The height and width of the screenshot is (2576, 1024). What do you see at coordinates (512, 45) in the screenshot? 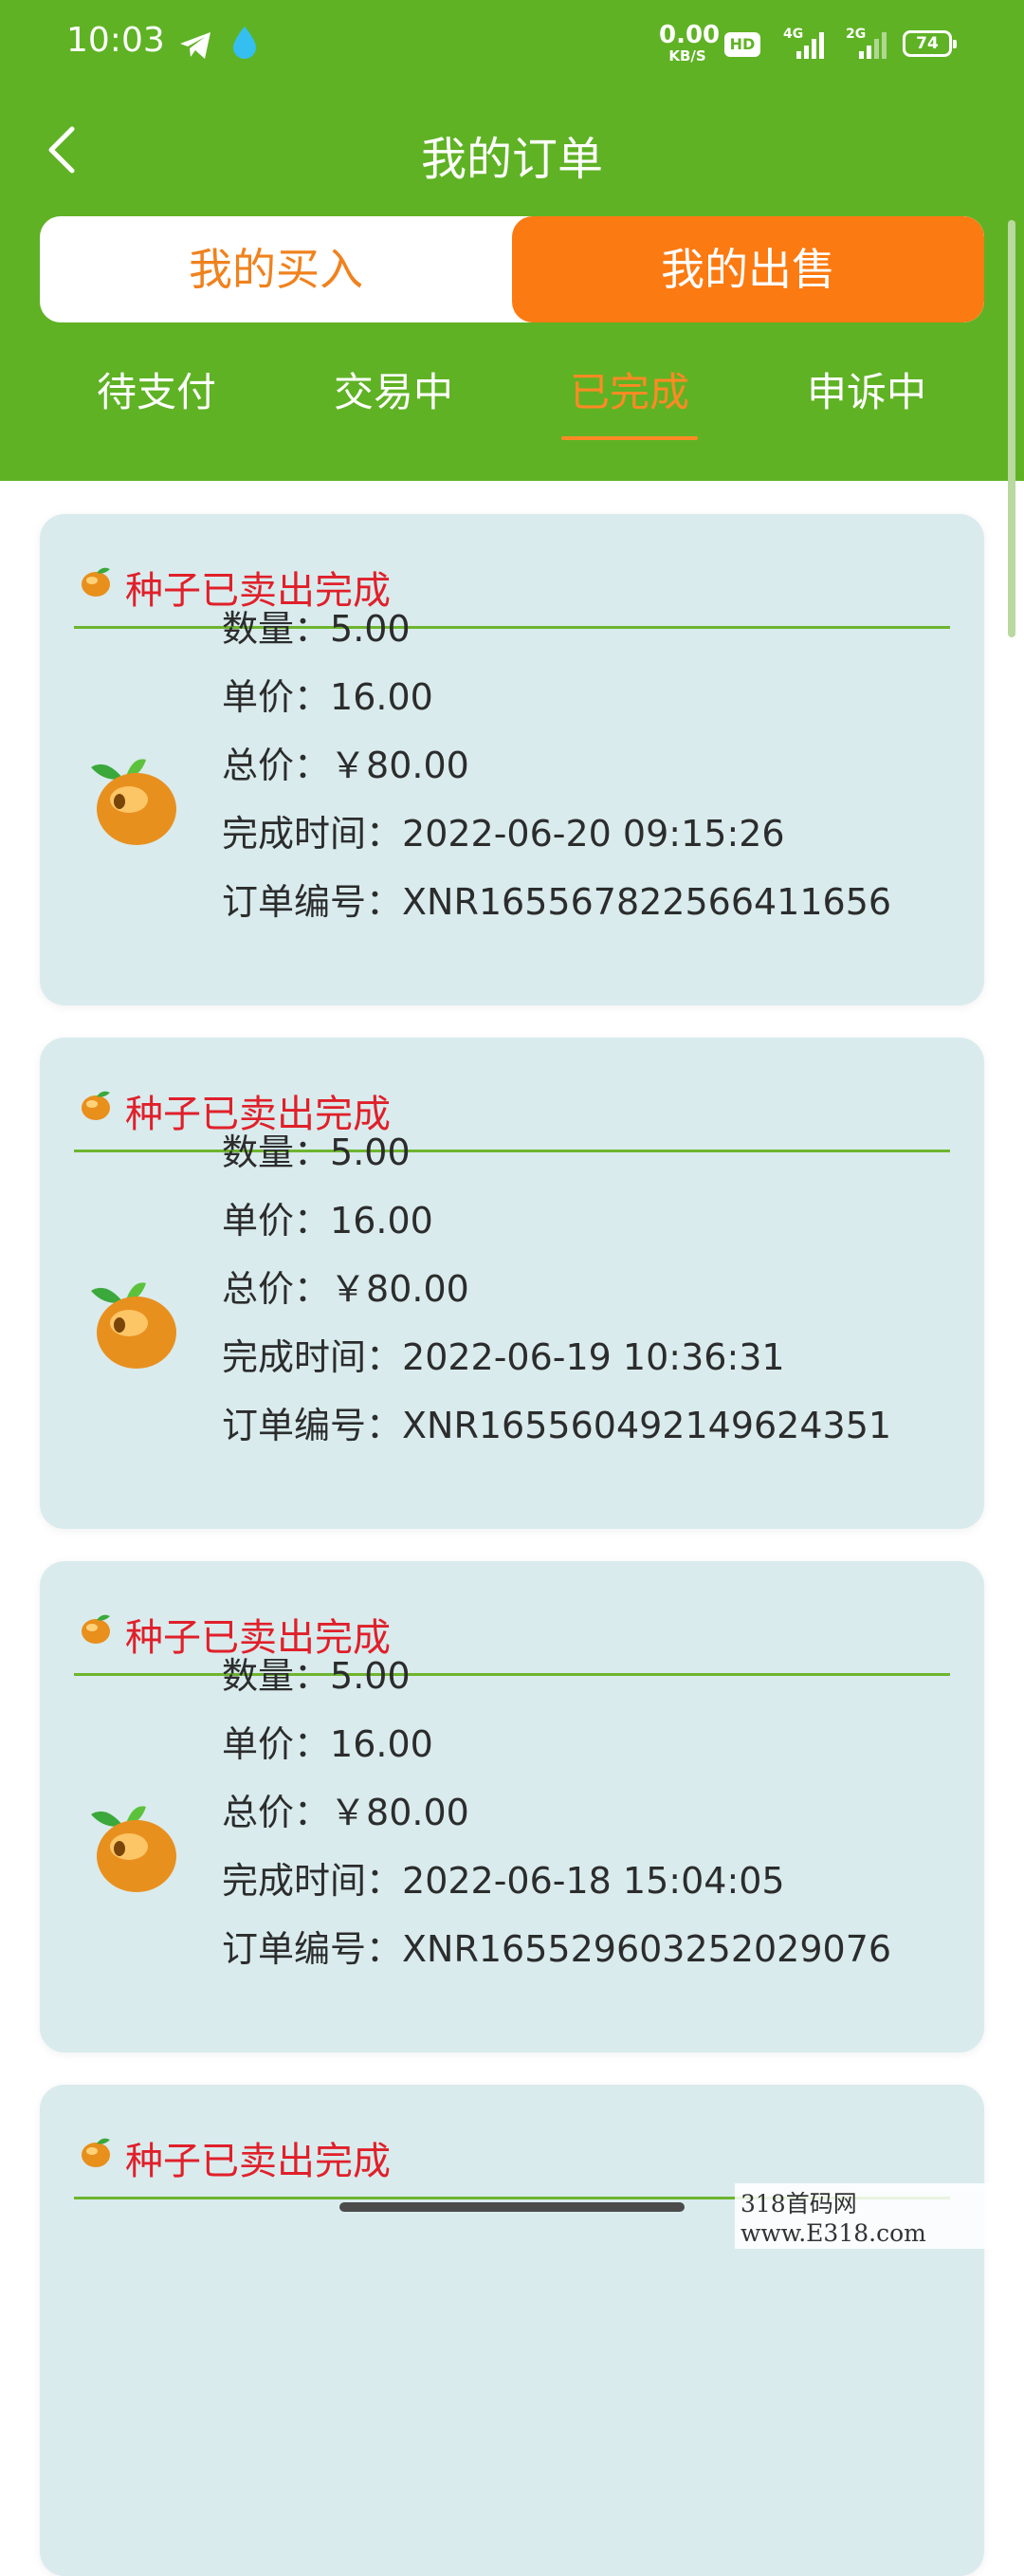
I see `status-bar: 10:03 0.00 KB/S HD 4G 2G 74` at bounding box center [512, 45].